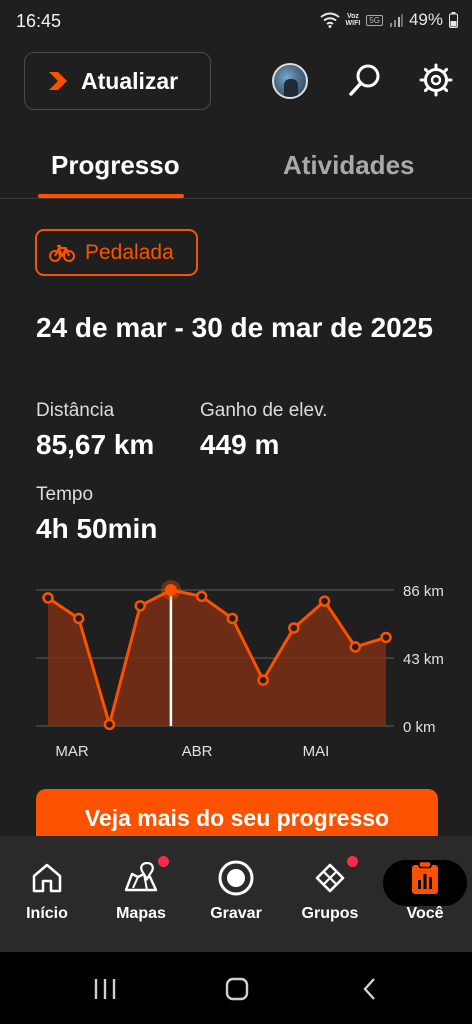 Image resolution: width=472 pixels, height=1024 pixels. I want to click on volte-indicator: Voz WIFI, so click(353, 20).